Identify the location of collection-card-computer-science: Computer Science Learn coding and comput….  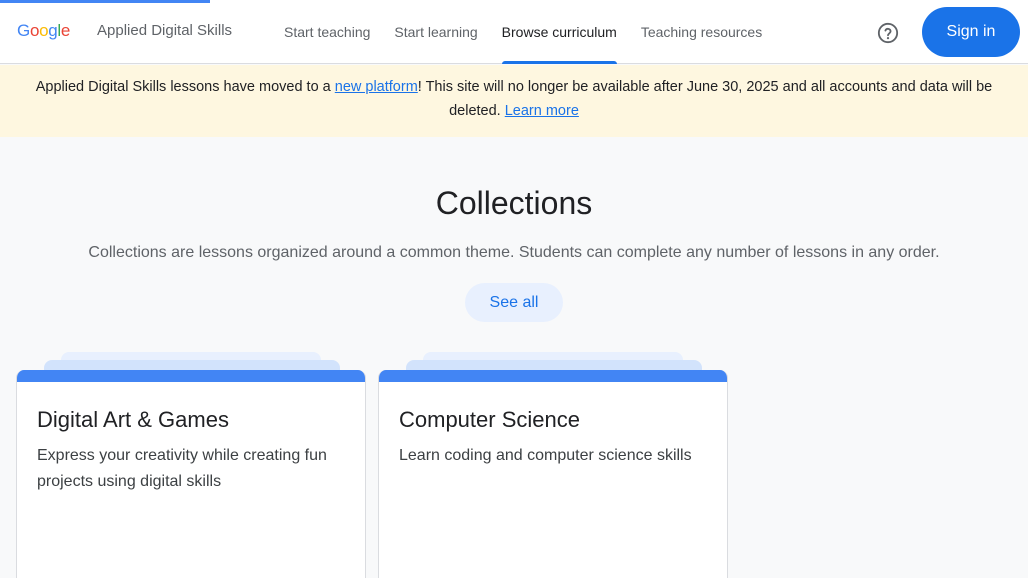
(553, 474).